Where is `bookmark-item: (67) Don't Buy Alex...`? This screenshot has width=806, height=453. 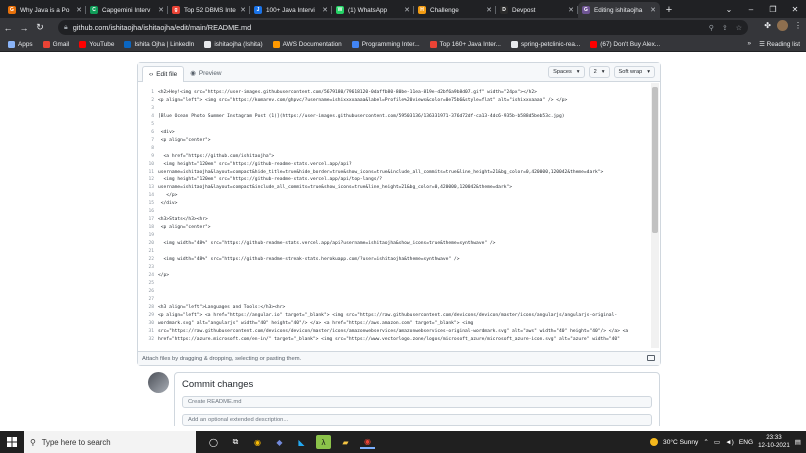
bookmark-item: (67) Don't Buy Alex... is located at coordinates (625, 44).